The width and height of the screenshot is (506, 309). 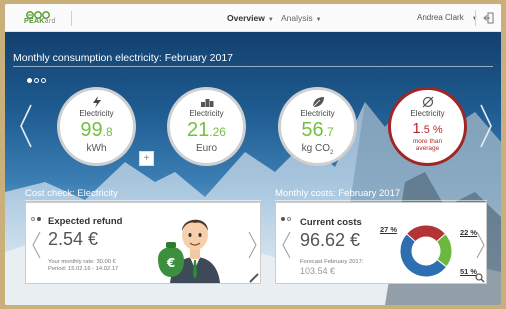 What do you see at coordinates (480, 278) in the screenshot?
I see `zoom-icon` at bounding box center [480, 278].